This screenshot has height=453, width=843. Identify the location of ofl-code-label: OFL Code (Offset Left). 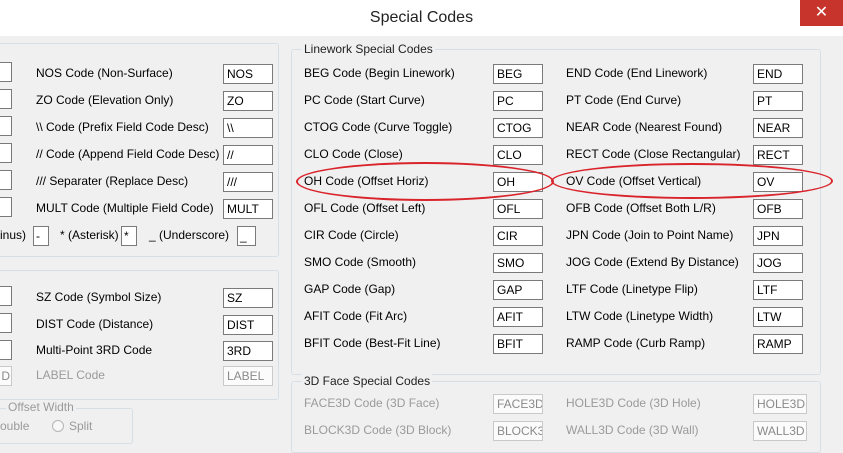
(365, 208).